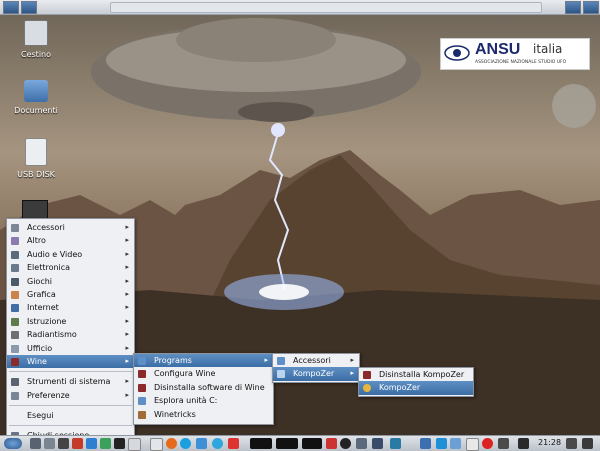 The image size is (600, 451). Describe the element at coordinates (331, 443) in the screenshot. I see `launcher-red2-icon` at that location.